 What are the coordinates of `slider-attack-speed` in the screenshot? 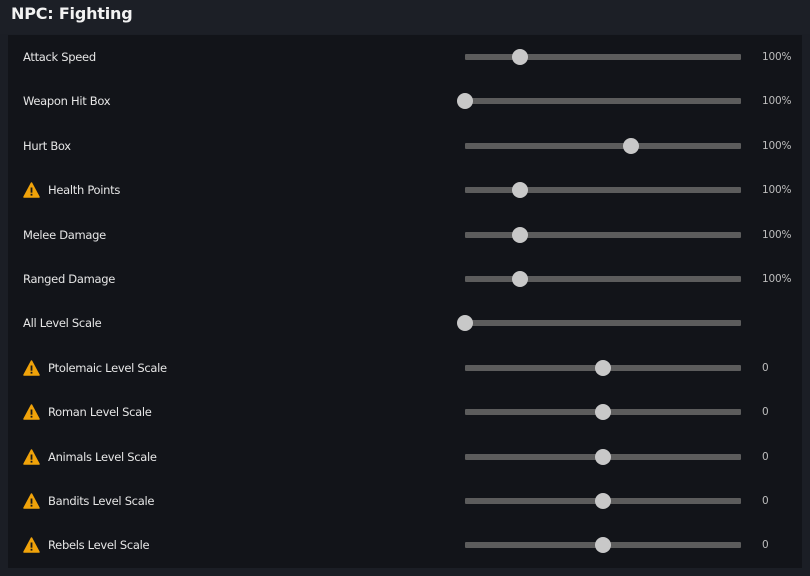 It's located at (603, 57).